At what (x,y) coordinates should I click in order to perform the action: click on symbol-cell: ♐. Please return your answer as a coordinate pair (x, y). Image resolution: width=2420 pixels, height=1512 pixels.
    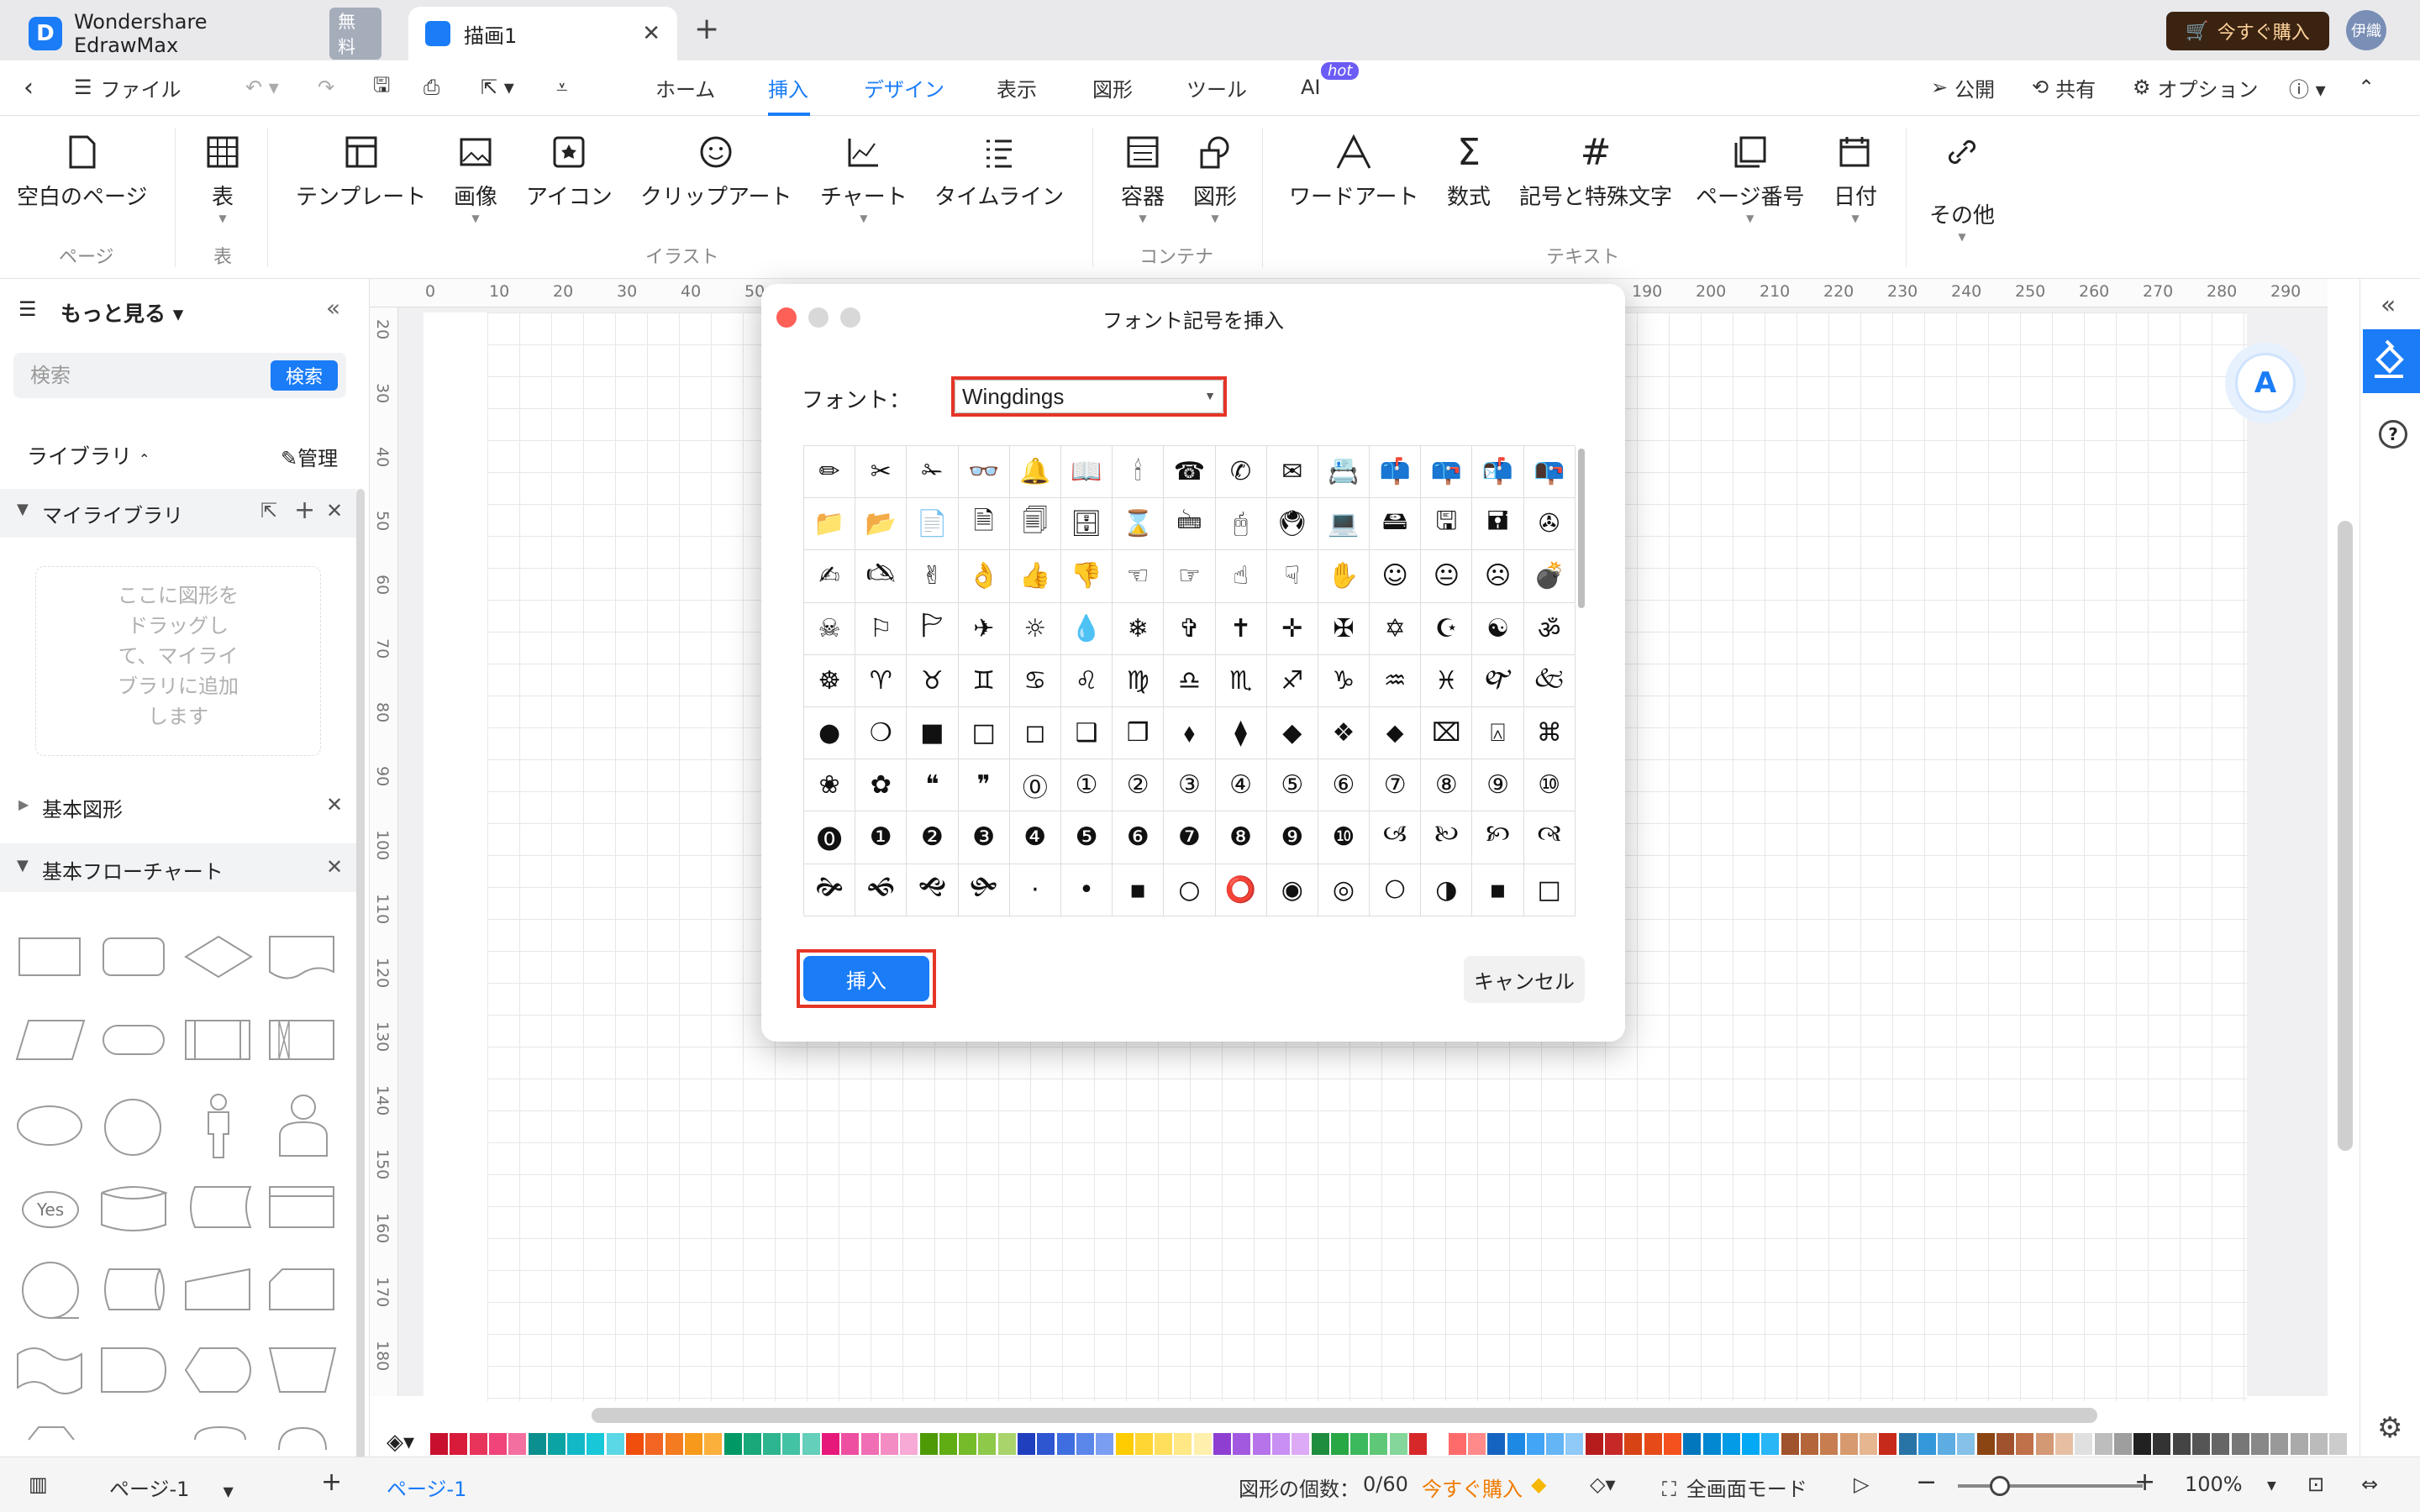
    Looking at the image, I should click on (1292, 680).